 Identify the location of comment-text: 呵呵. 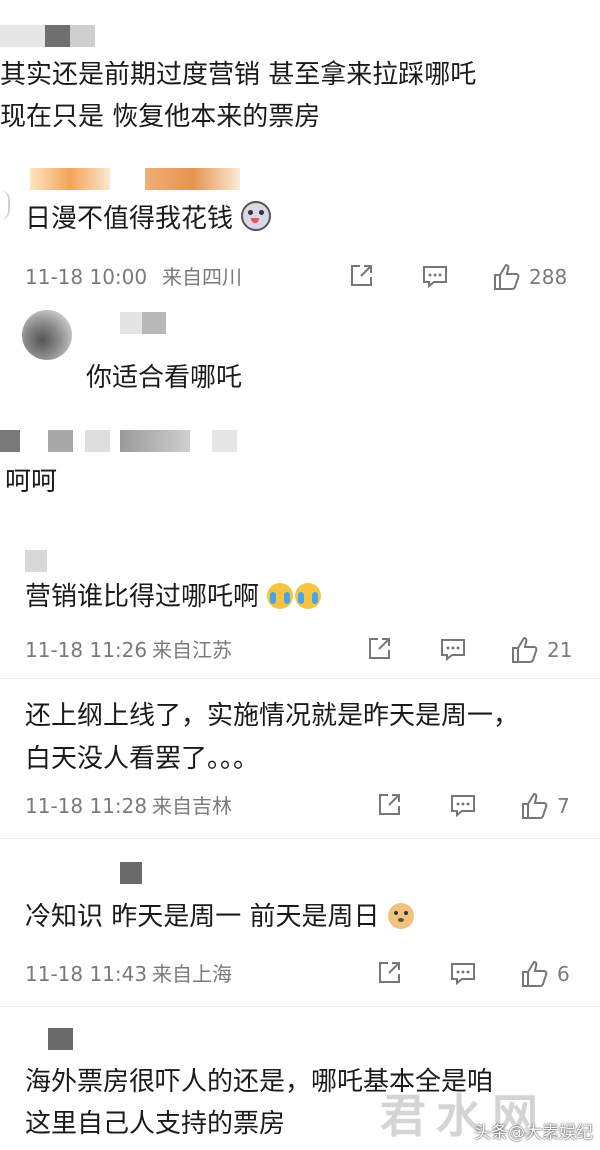
(31, 482).